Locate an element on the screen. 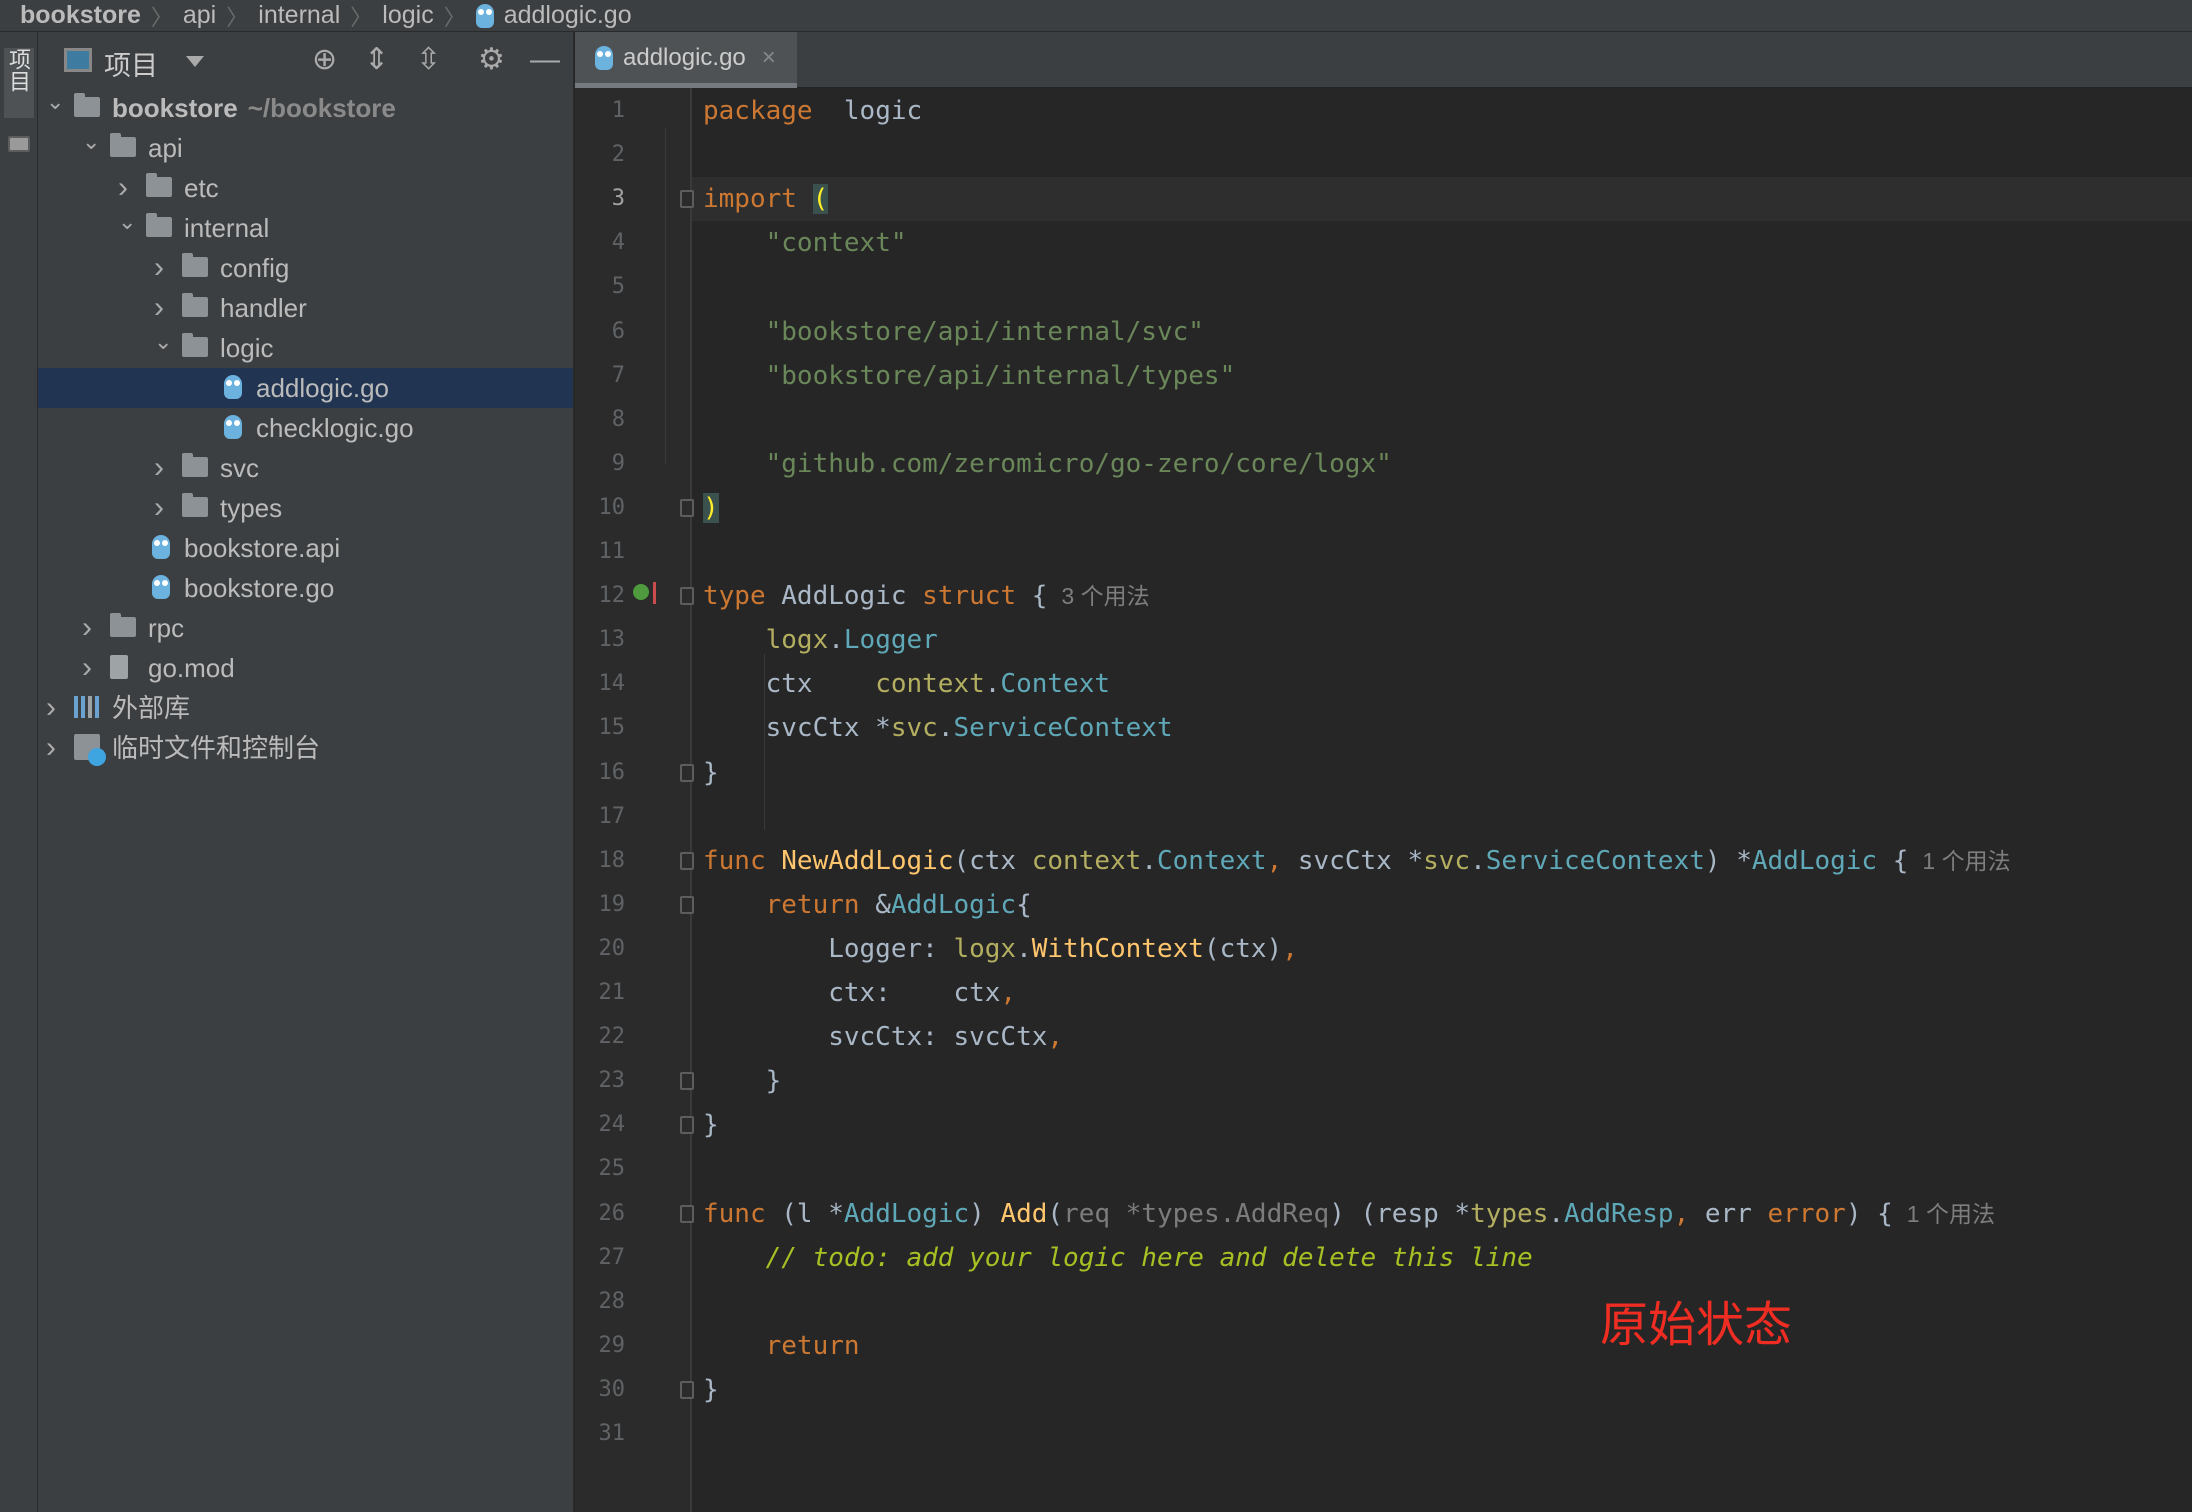  breadcrumb-item: logic is located at coordinates (407, 15).